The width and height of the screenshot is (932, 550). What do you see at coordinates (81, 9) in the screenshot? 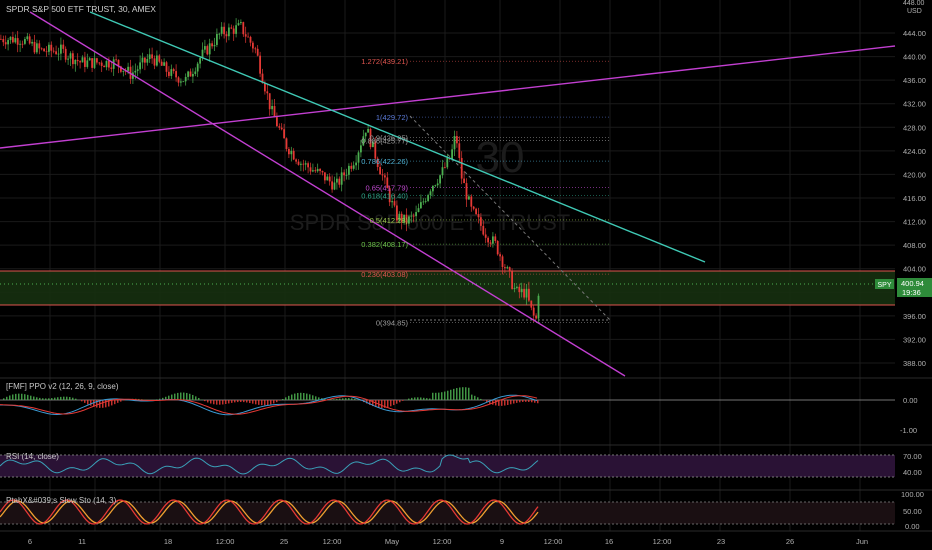
I see `symbol-title: SPDR S&P 500 ETF TRUST, 30, AMEX` at bounding box center [81, 9].